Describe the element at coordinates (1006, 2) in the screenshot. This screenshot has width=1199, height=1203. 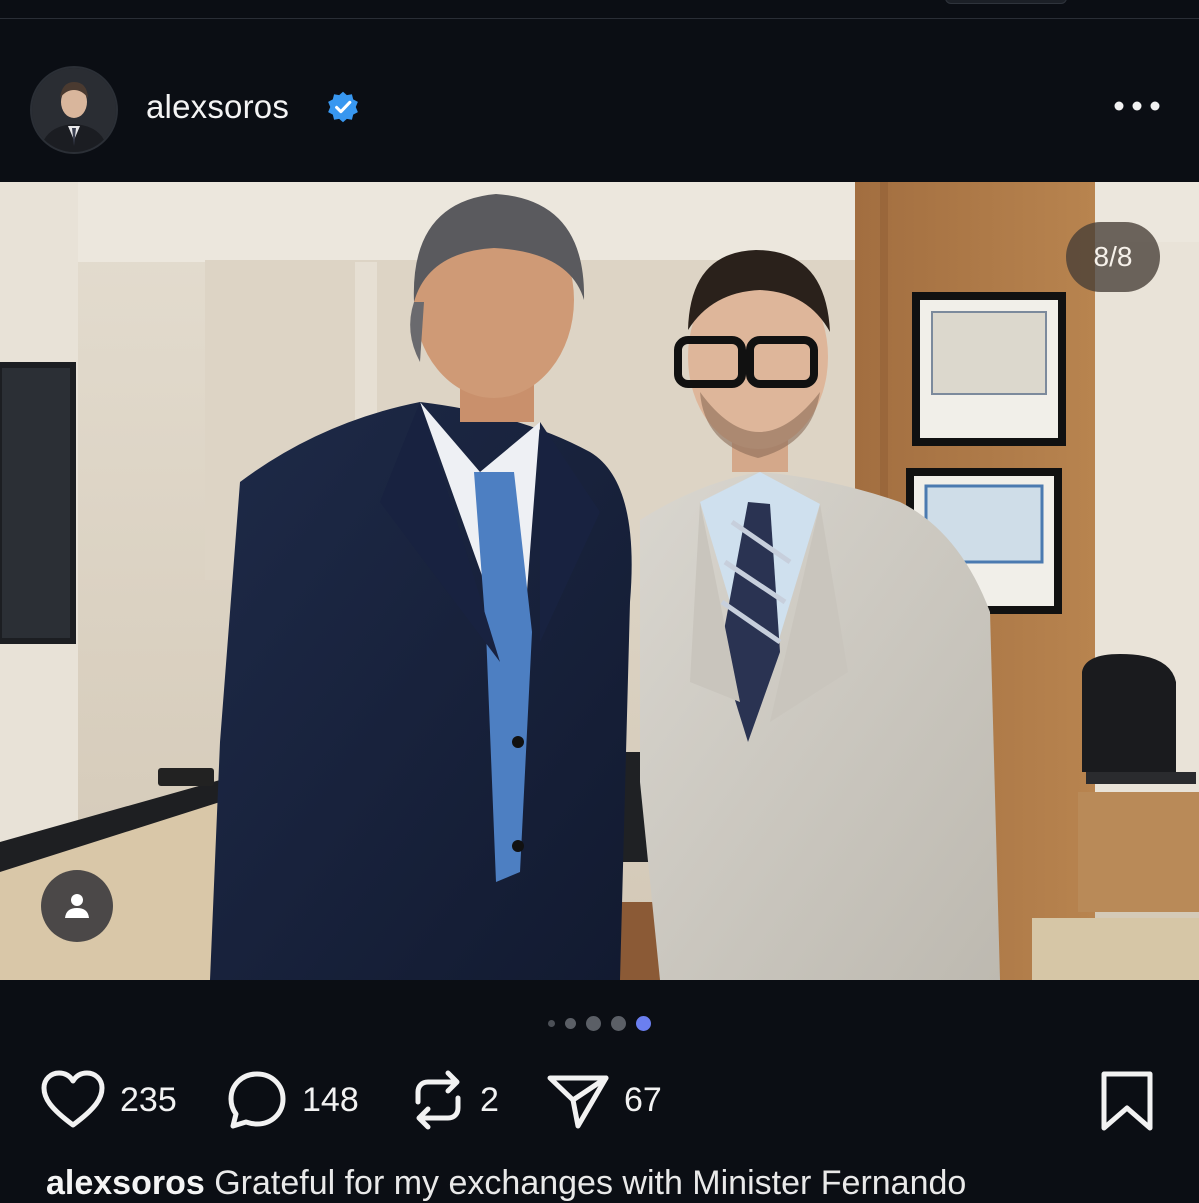
I see `top-tab-handle` at that location.